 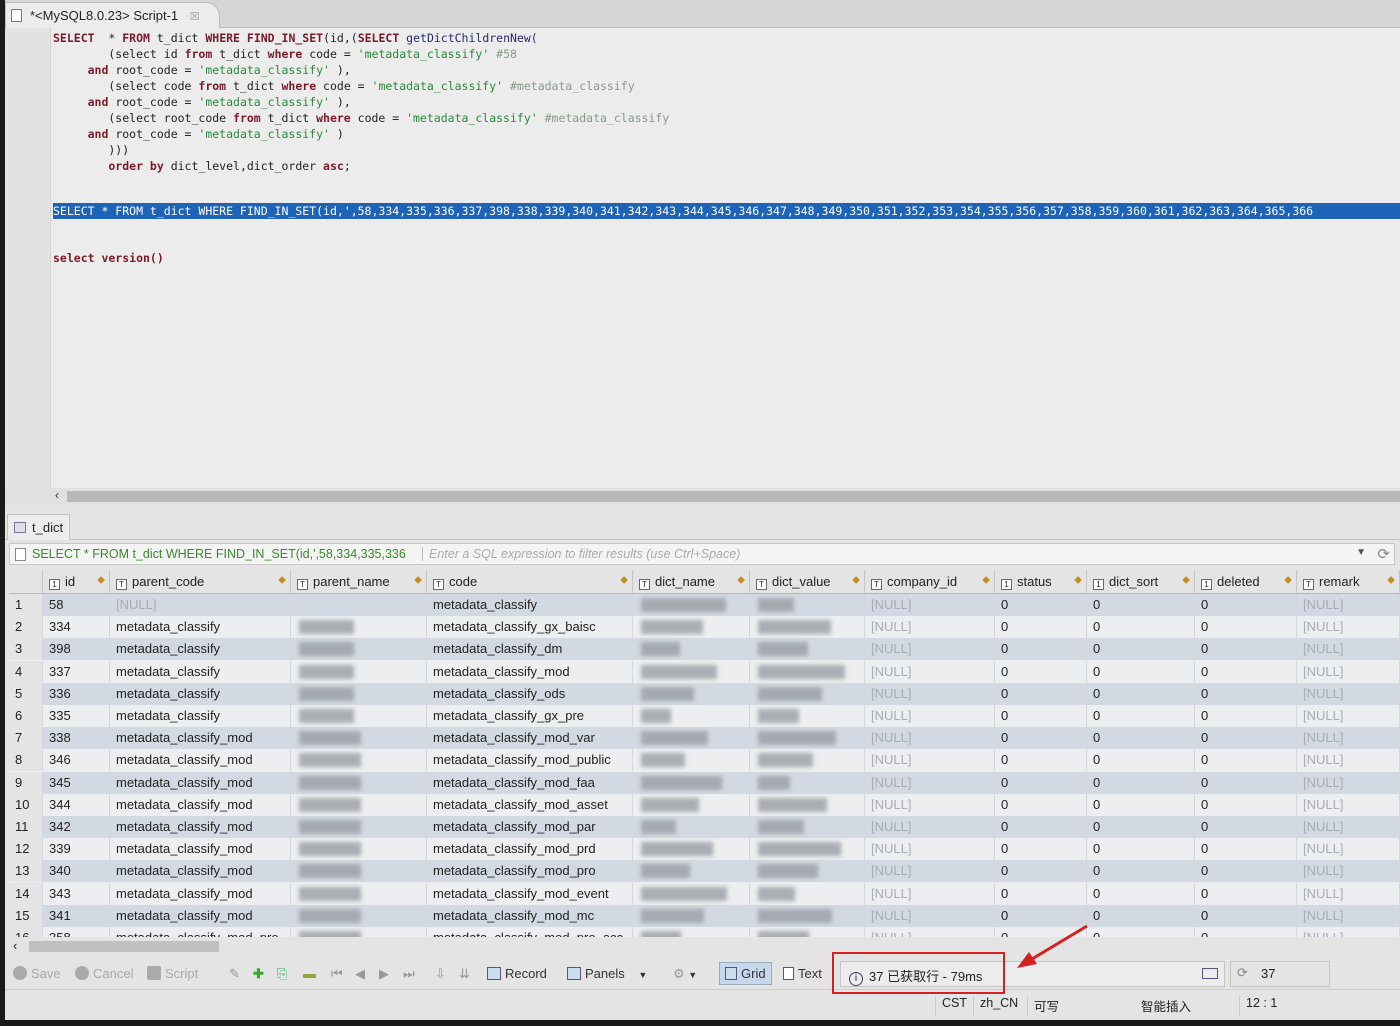 I want to click on prev-row-button: ◀, so click(x=360, y=974).